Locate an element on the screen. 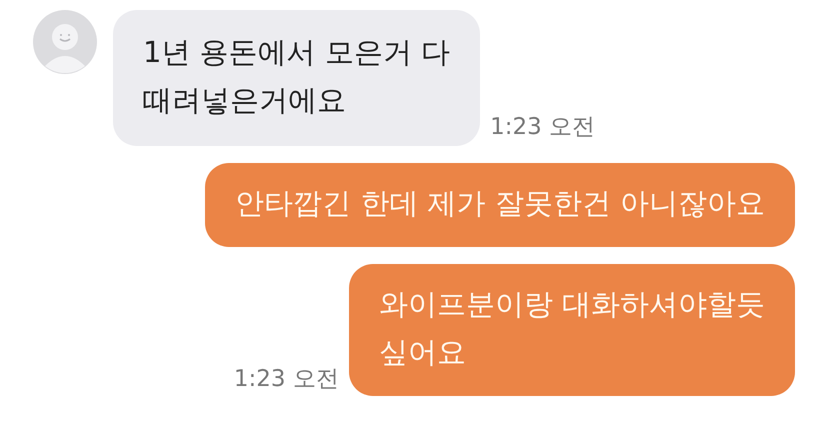 The height and width of the screenshot is (421, 828). avatar-icon is located at coordinates (65, 42).